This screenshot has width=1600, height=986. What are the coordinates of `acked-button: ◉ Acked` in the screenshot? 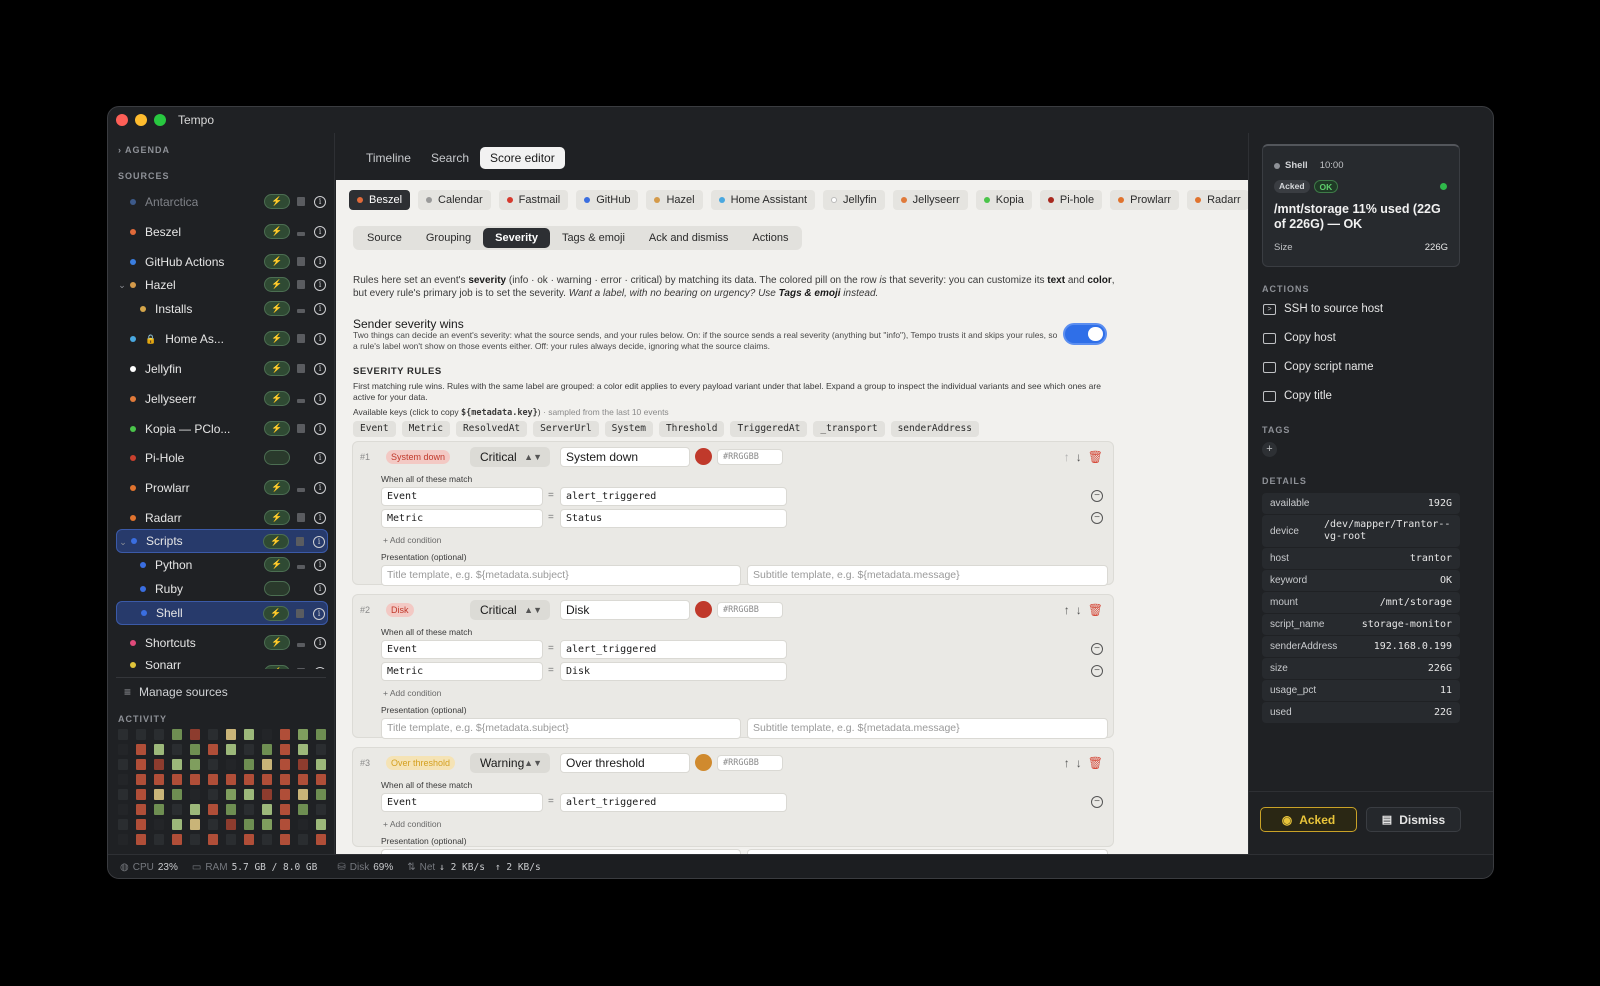 It's located at (1308, 819).